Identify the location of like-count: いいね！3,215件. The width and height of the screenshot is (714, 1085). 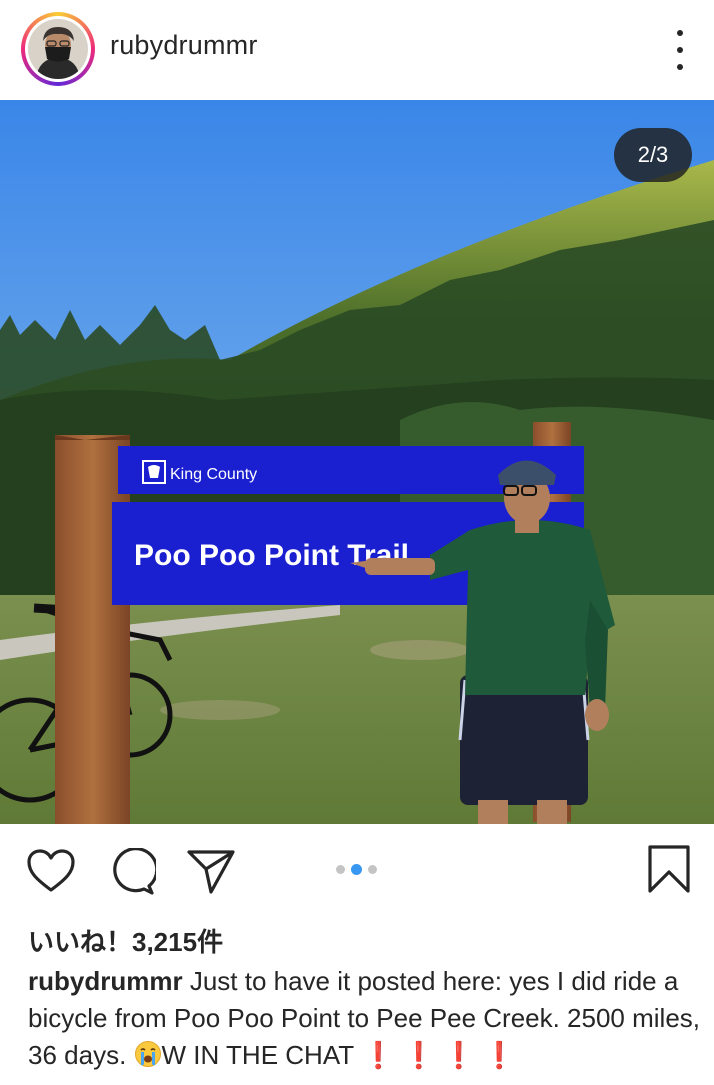
(125, 940).